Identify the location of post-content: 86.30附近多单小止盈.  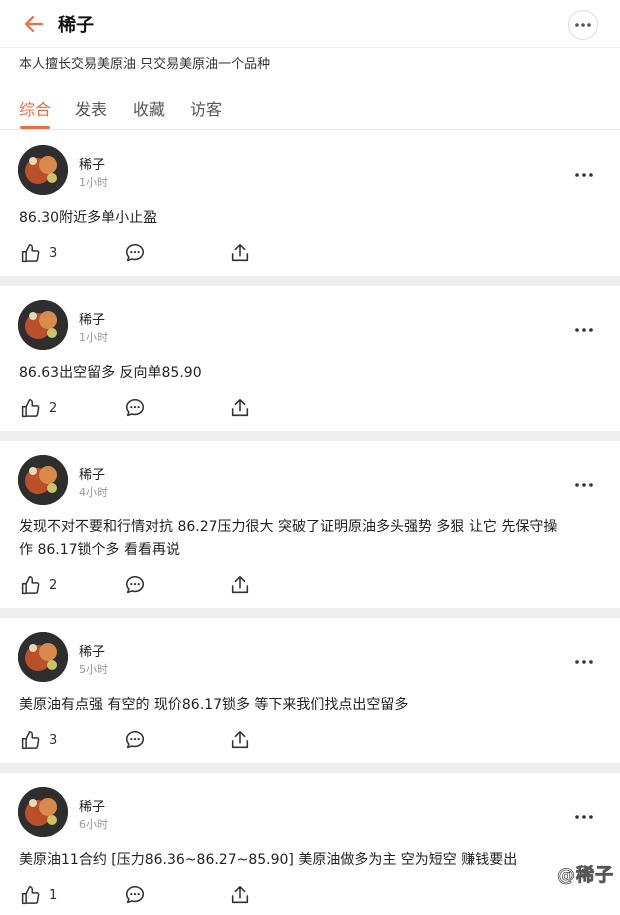
(88, 218).